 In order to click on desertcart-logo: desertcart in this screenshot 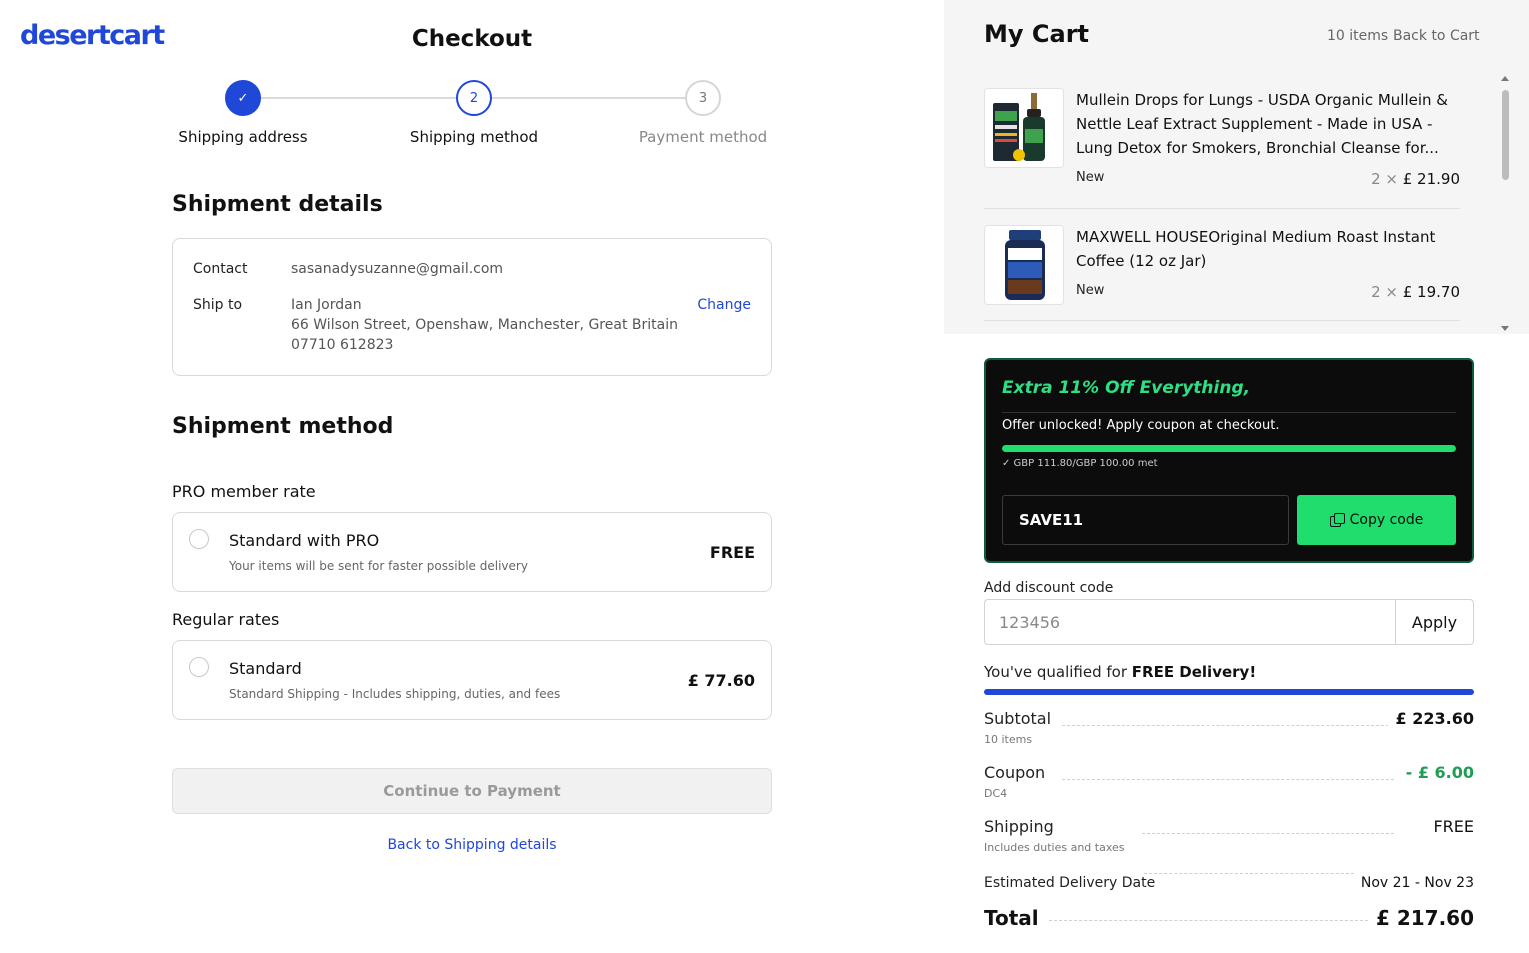, I will do `click(92, 35)`.